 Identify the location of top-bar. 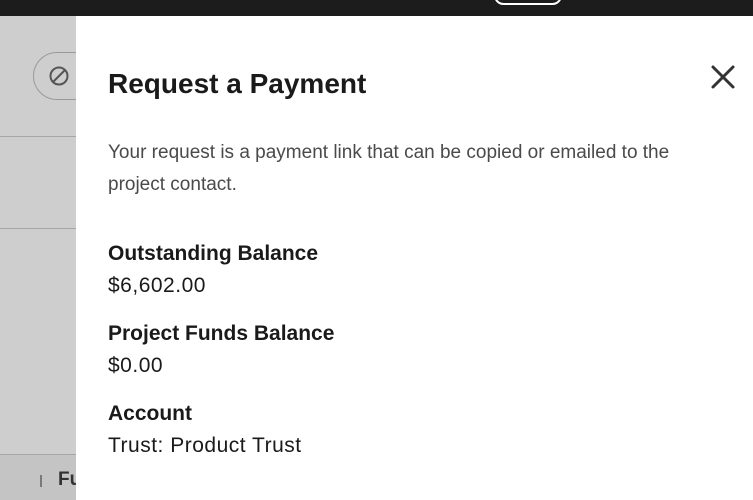
(376, 8).